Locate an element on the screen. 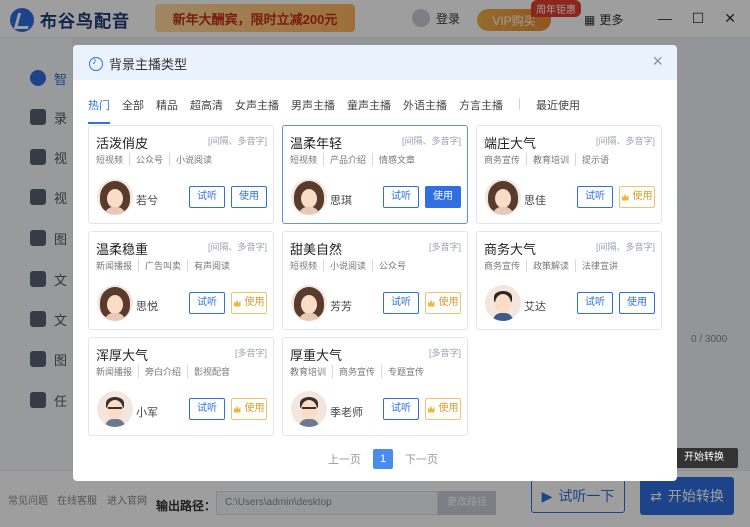 The image size is (750, 527). category-list: 短视频 公众号 小说阅读 is located at coordinates (154, 159).